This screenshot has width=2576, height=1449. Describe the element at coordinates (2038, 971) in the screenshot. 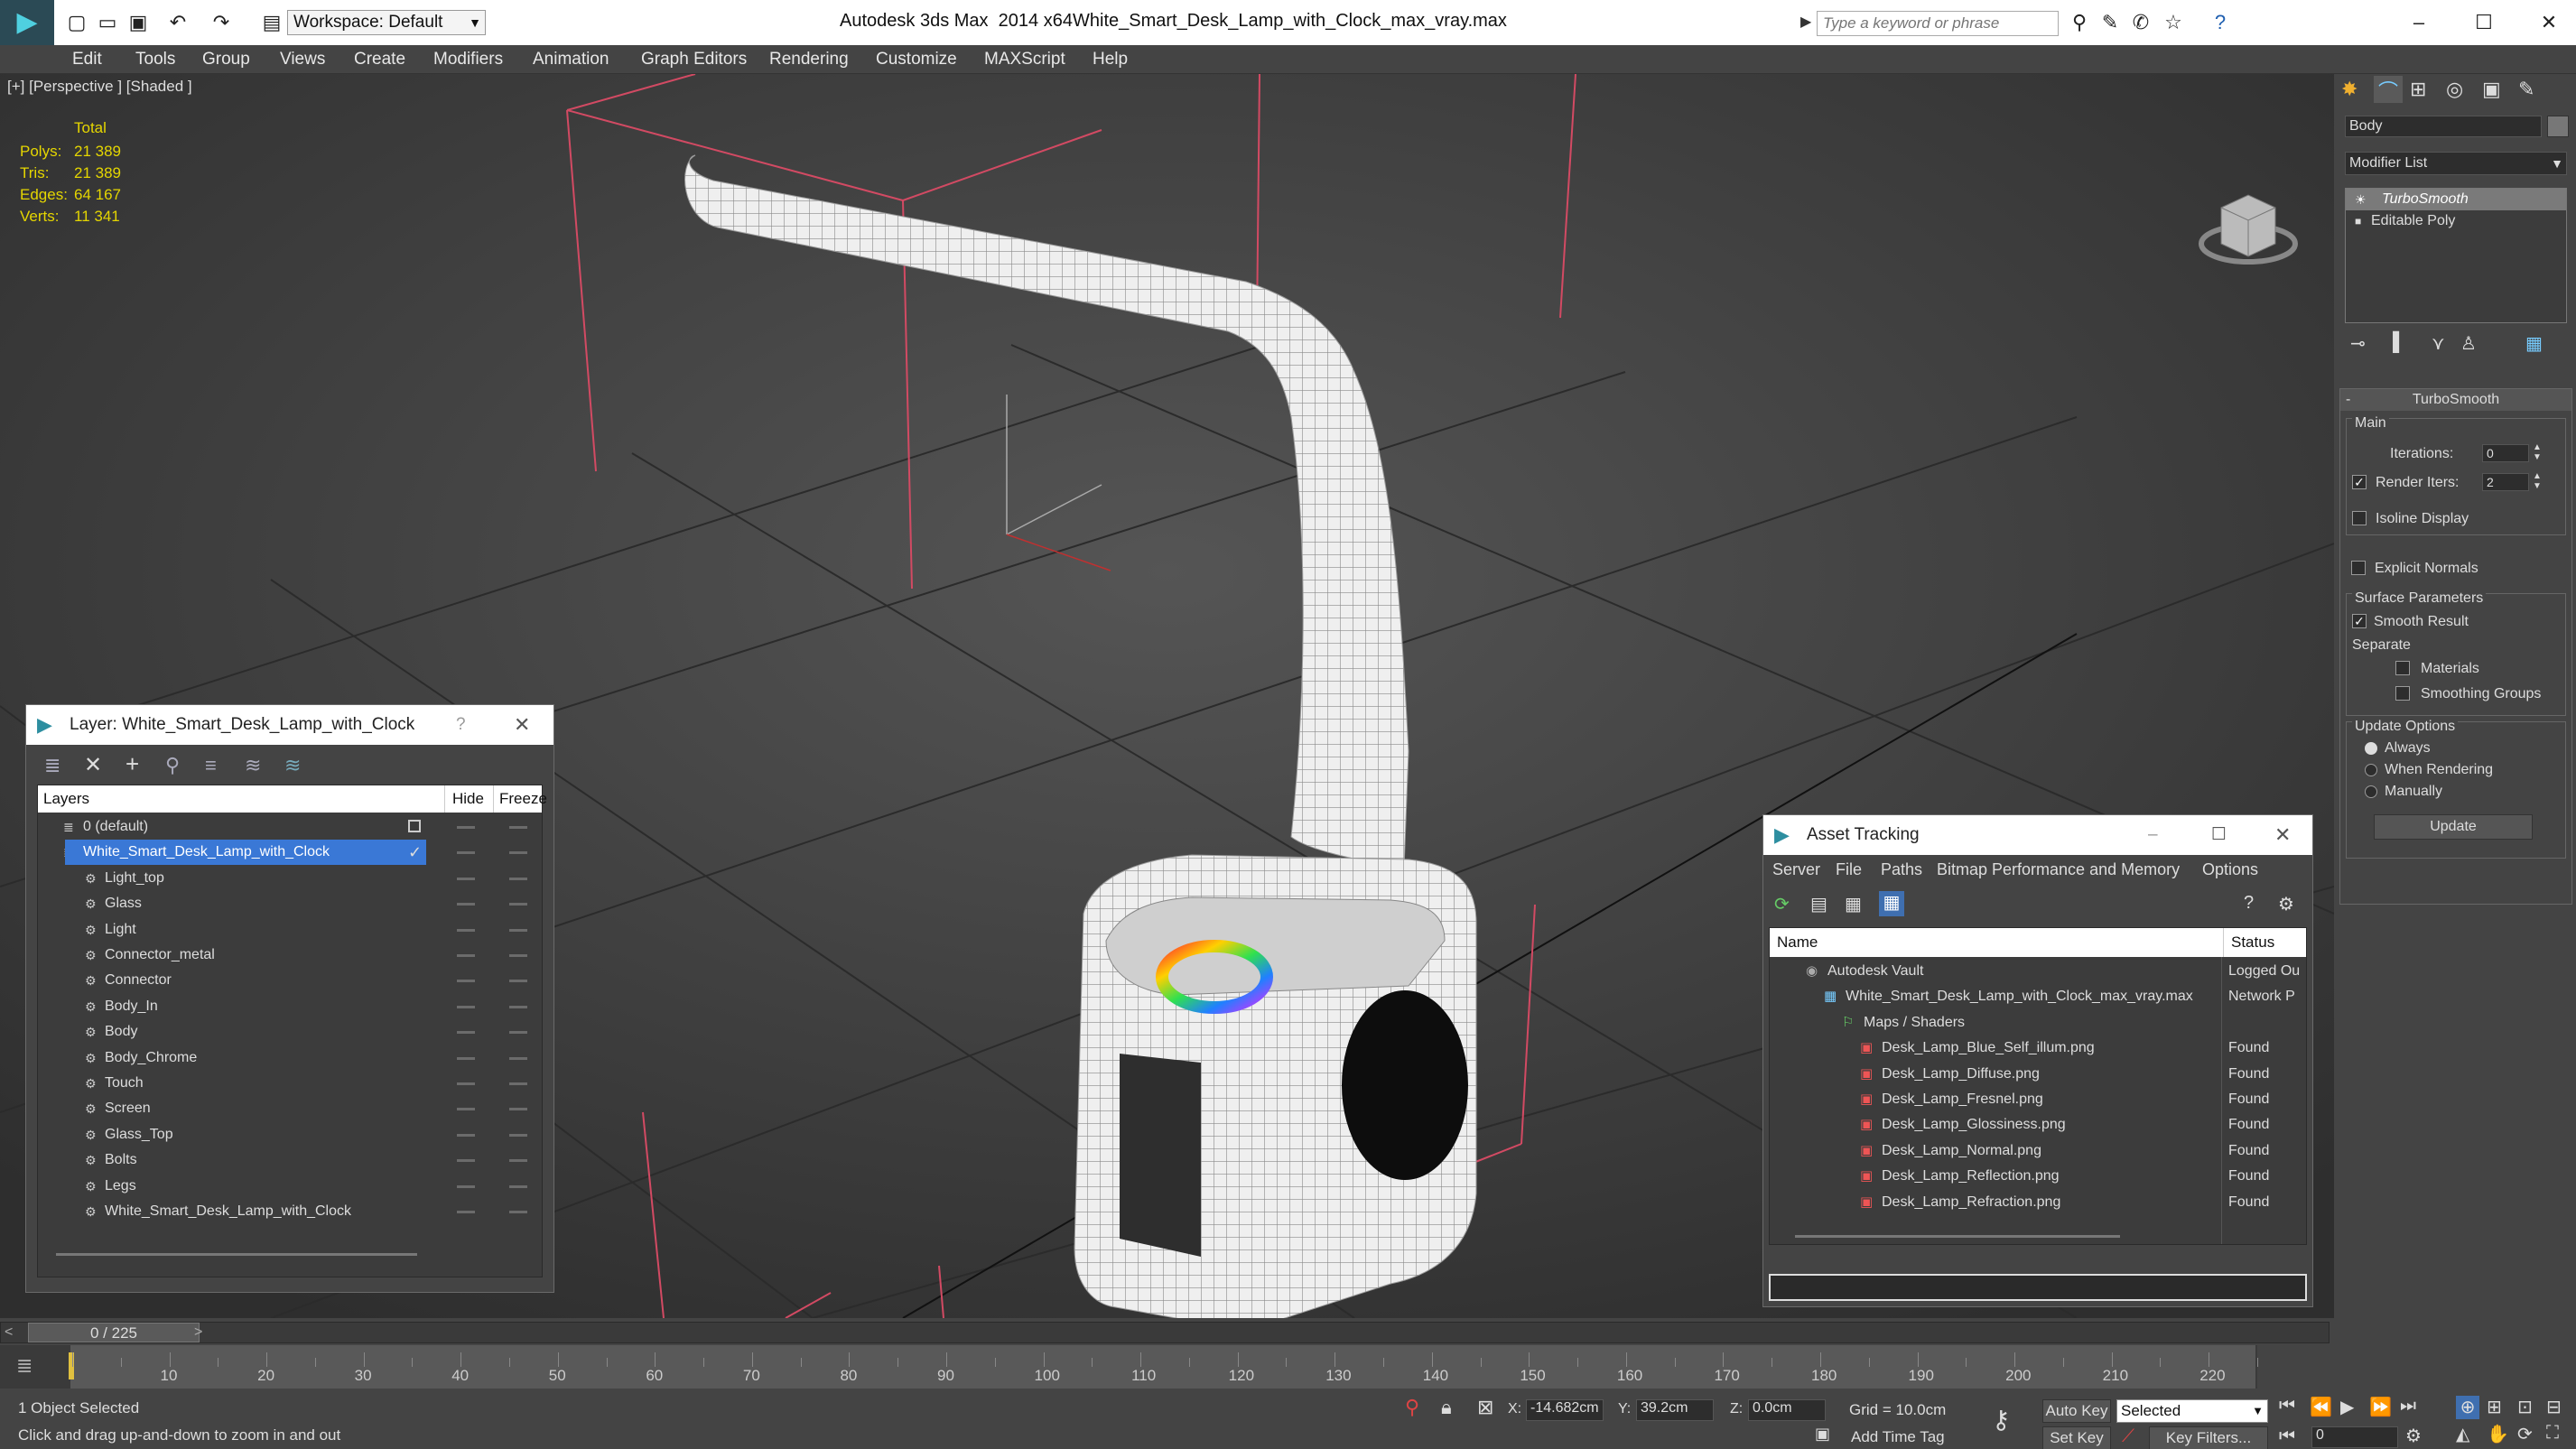

I see `asset-row: ◉ Autodesk Vault Logged Ou` at that location.